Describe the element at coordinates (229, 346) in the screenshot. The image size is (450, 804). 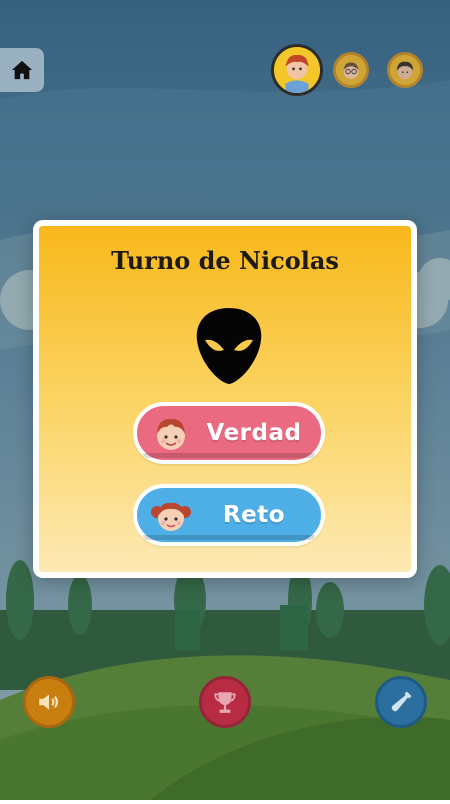
I see `alien-icon` at that location.